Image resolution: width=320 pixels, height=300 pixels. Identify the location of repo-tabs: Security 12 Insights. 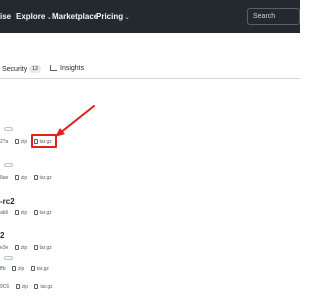
(150, 69).